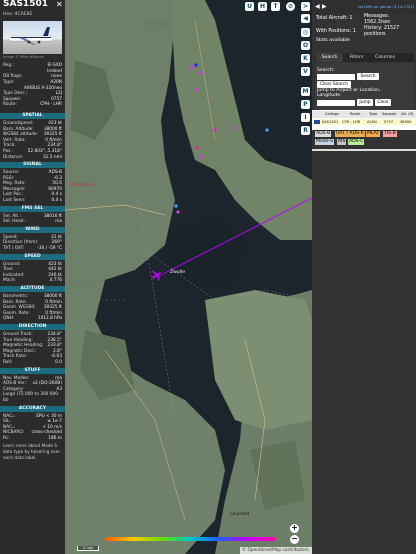 This screenshot has width=416, height=554. I want to click on settings-gear-icon: ⚙, so click(290, 6).